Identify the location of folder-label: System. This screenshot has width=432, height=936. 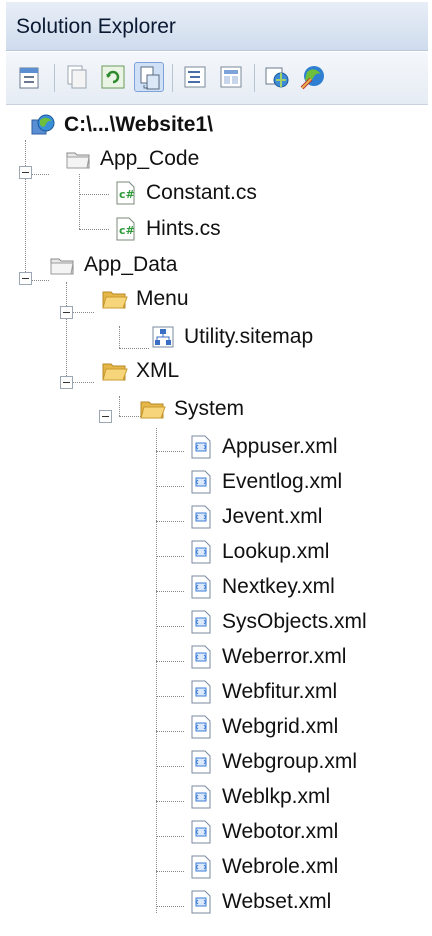
(209, 408).